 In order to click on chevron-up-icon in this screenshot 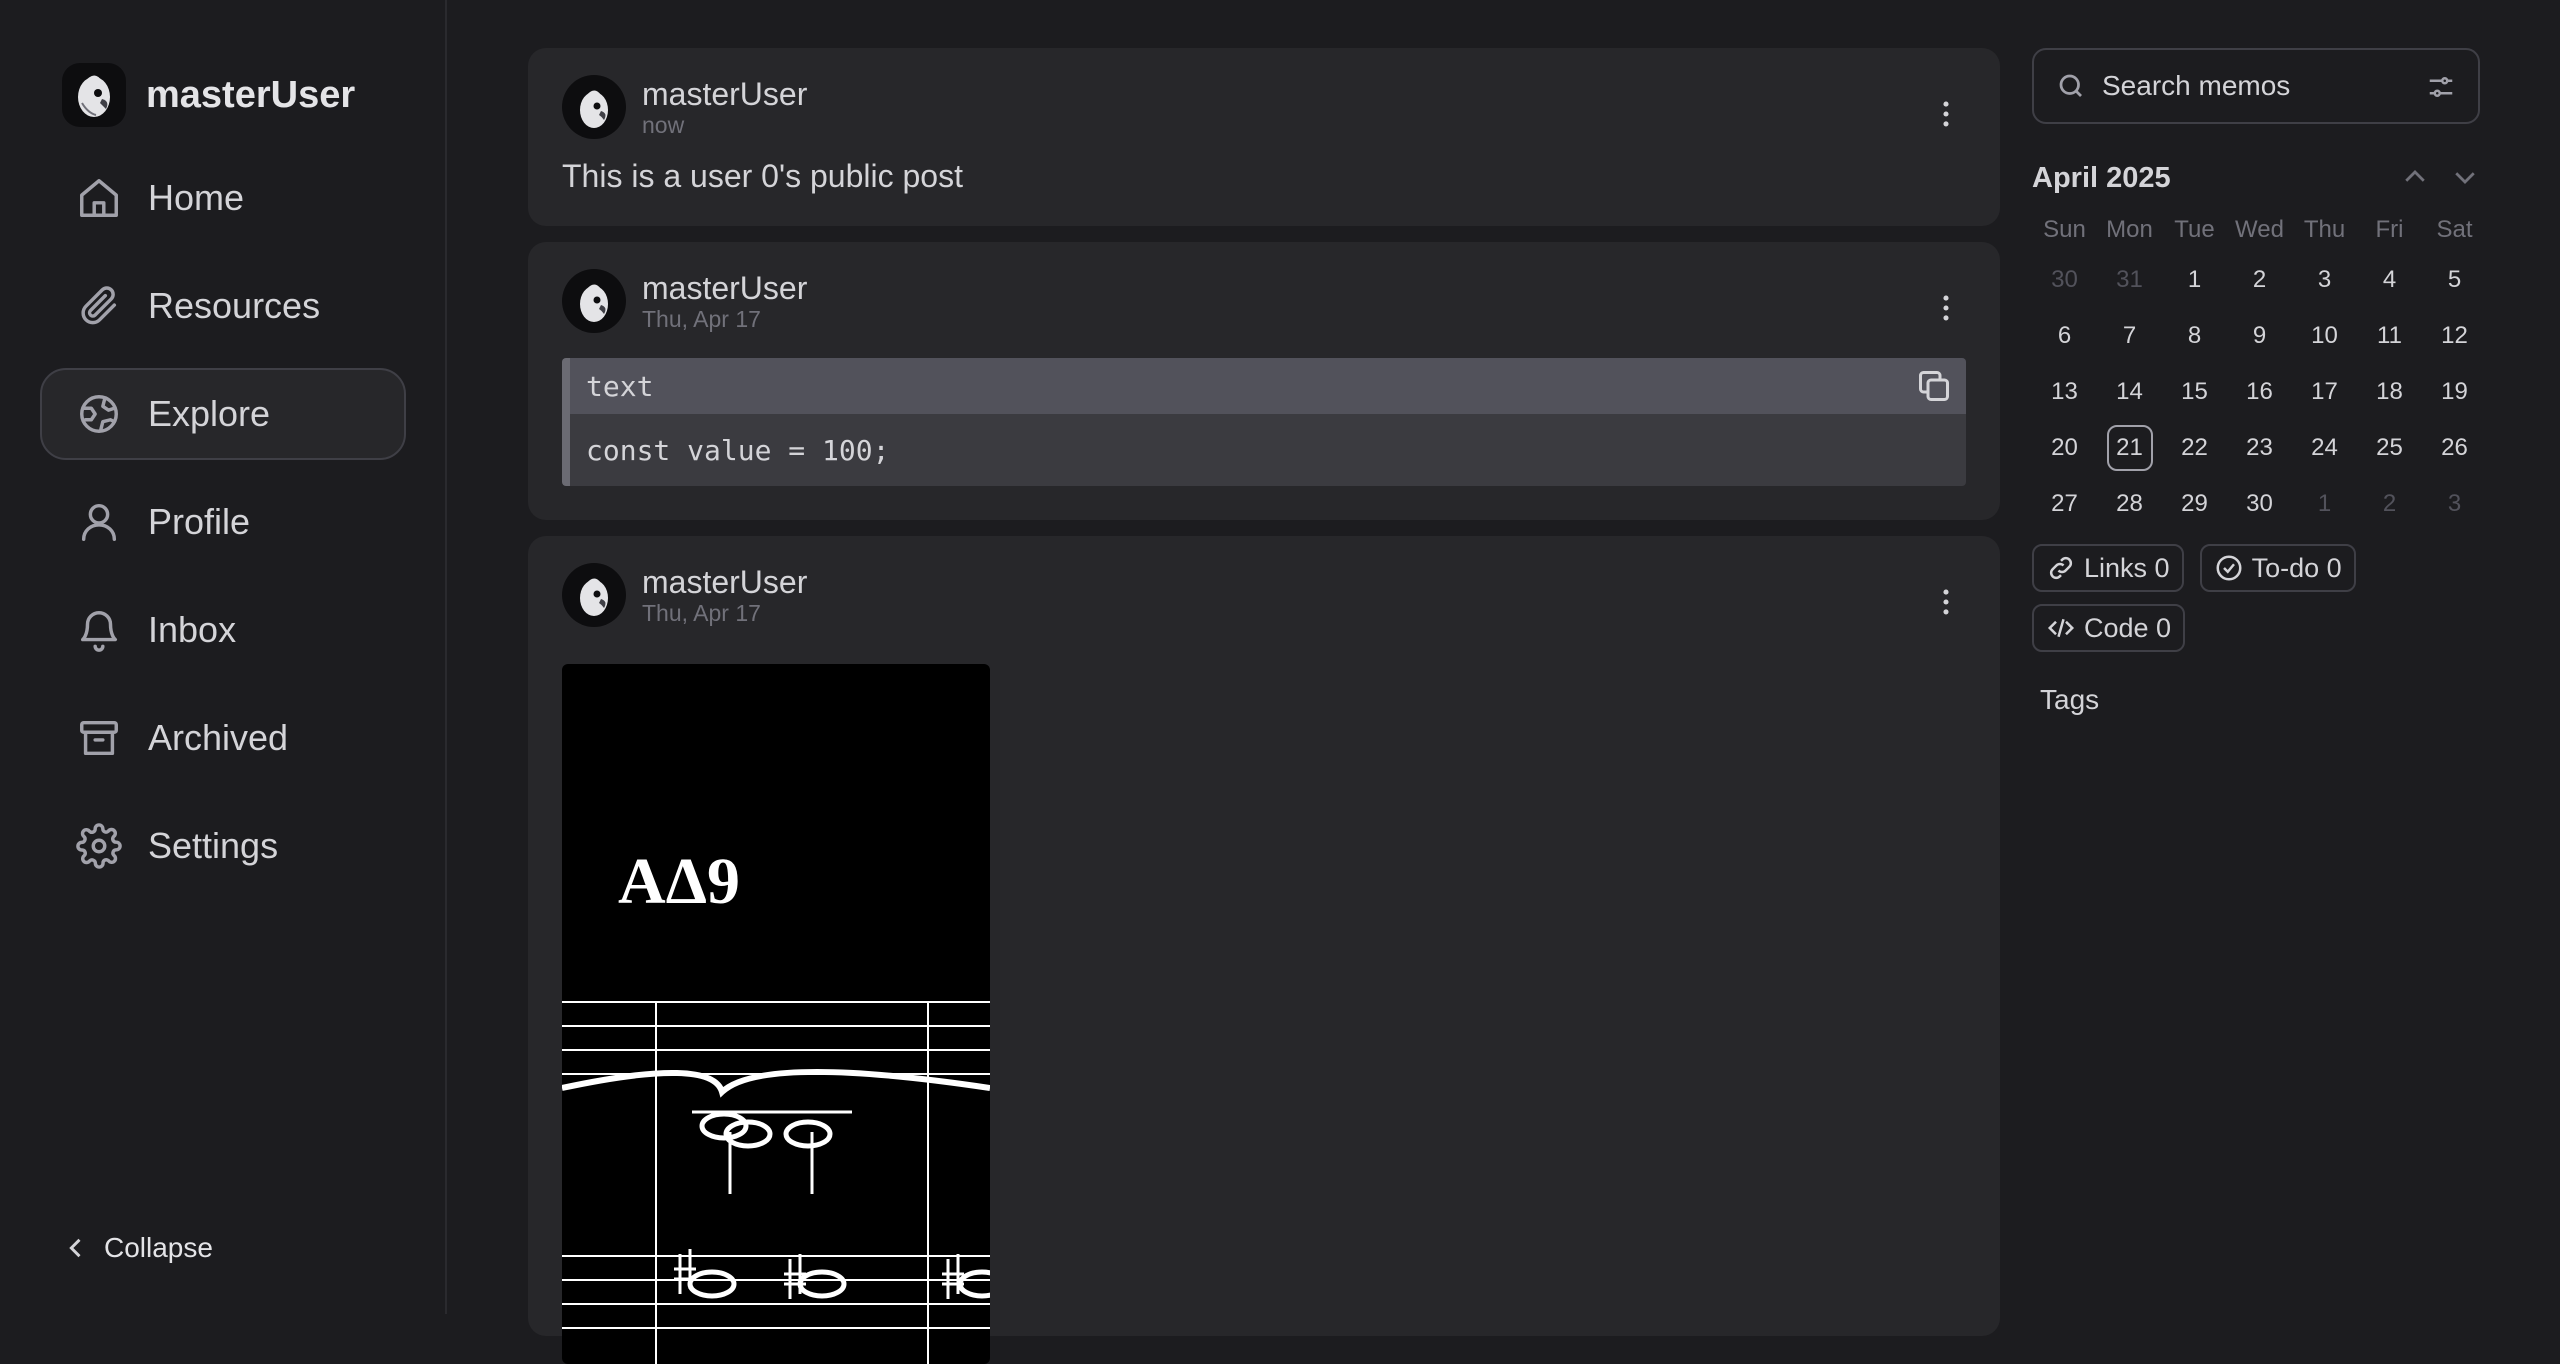, I will do `click(2415, 177)`.